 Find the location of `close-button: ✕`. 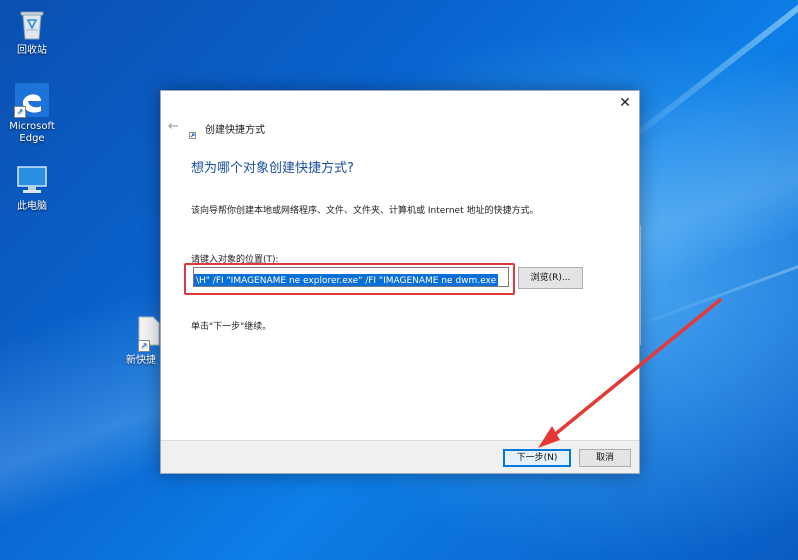

close-button: ✕ is located at coordinates (625, 103).